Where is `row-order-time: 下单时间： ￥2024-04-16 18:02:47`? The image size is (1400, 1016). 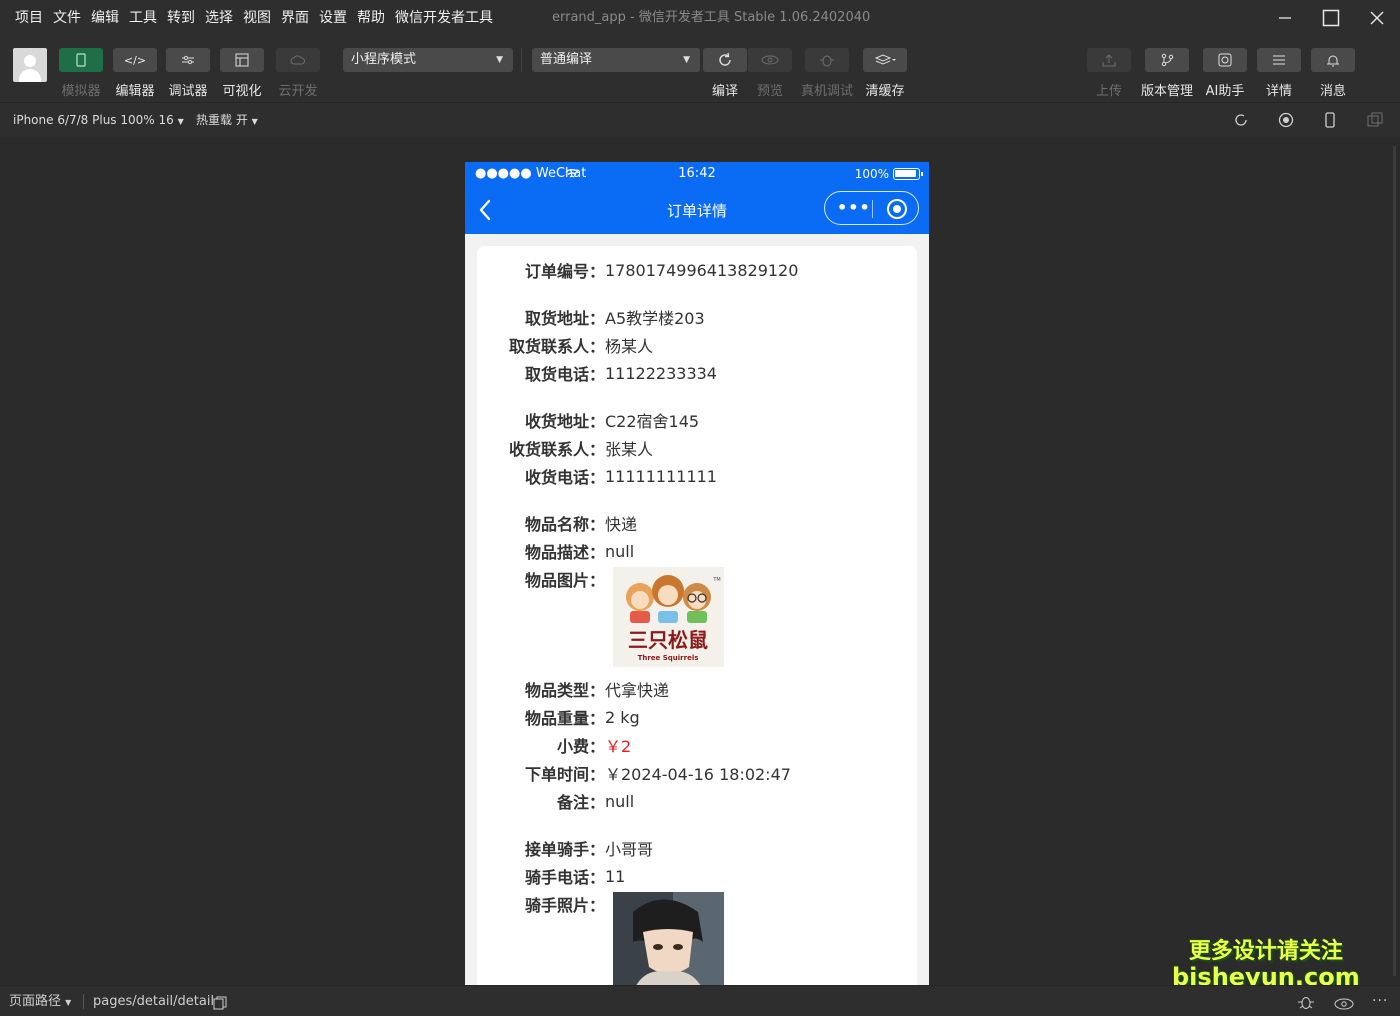
row-order-time: 下单时间： ￥2024-04-16 18:02:47 is located at coordinates (697, 773).